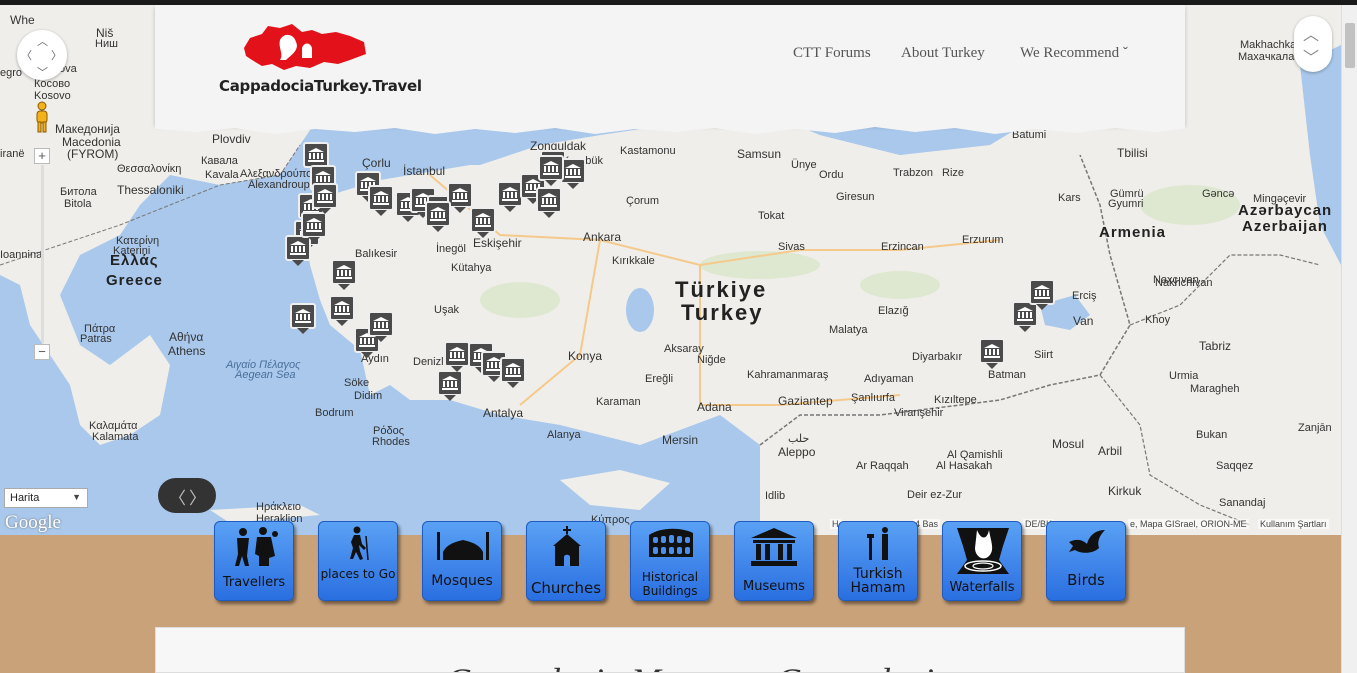  Describe the element at coordinates (797, 452) in the screenshot. I see `map-label: Aleppo` at that location.